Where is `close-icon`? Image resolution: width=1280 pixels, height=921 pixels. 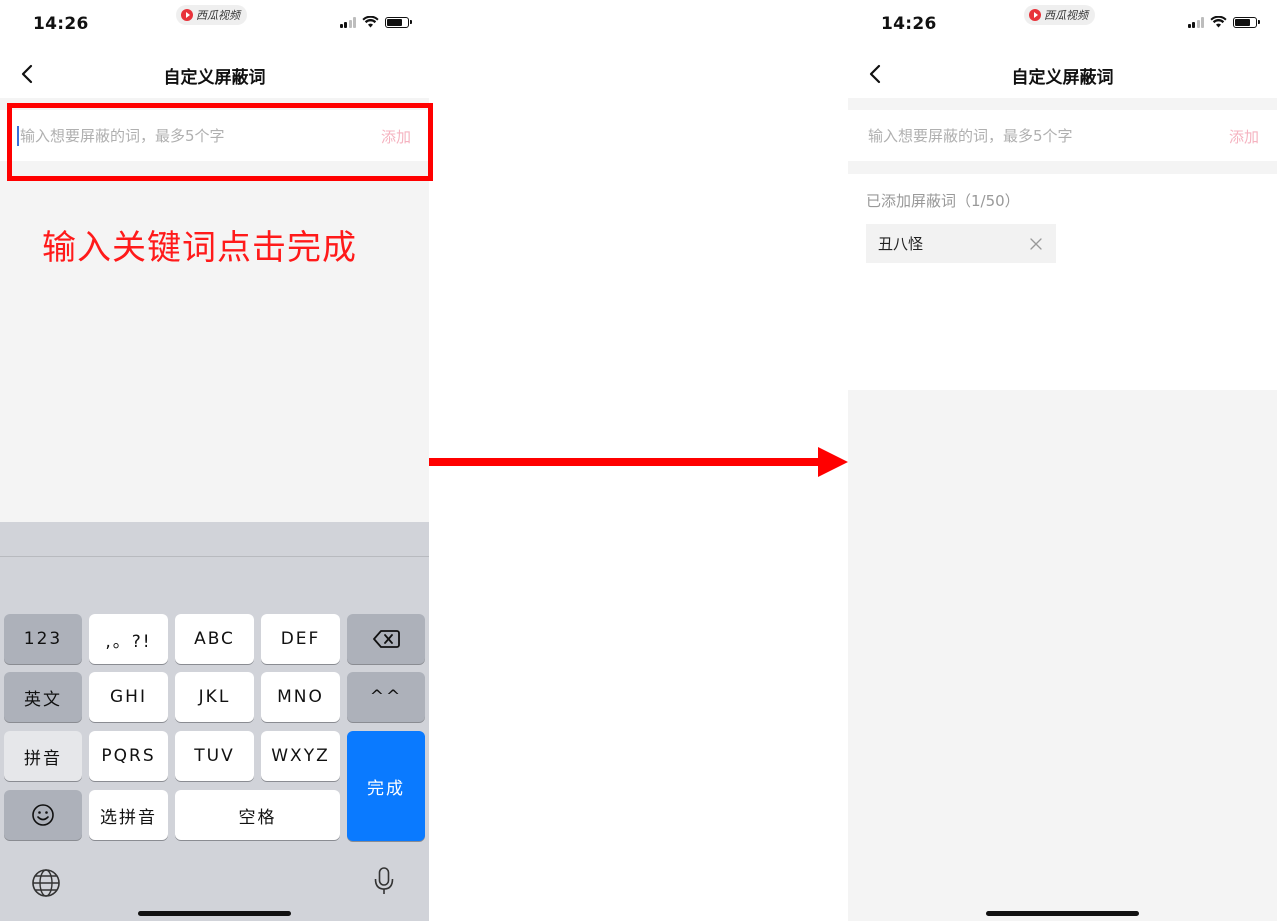
close-icon is located at coordinates (1036, 243).